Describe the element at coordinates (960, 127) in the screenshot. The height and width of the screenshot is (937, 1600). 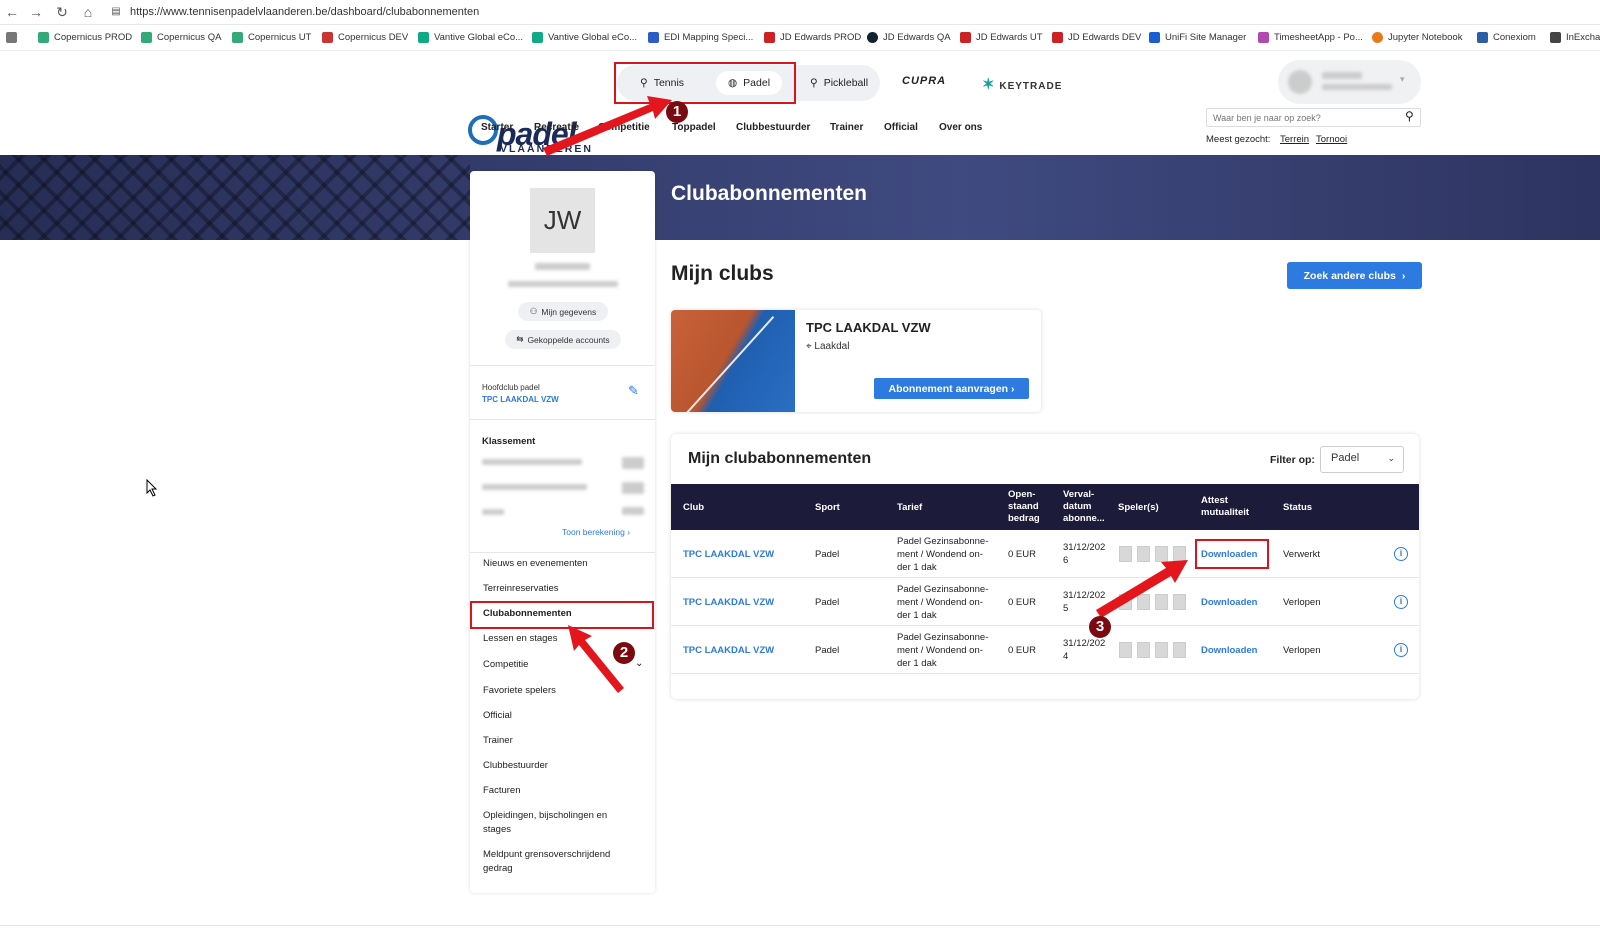
I see `nav-over-ons: Over ons` at that location.